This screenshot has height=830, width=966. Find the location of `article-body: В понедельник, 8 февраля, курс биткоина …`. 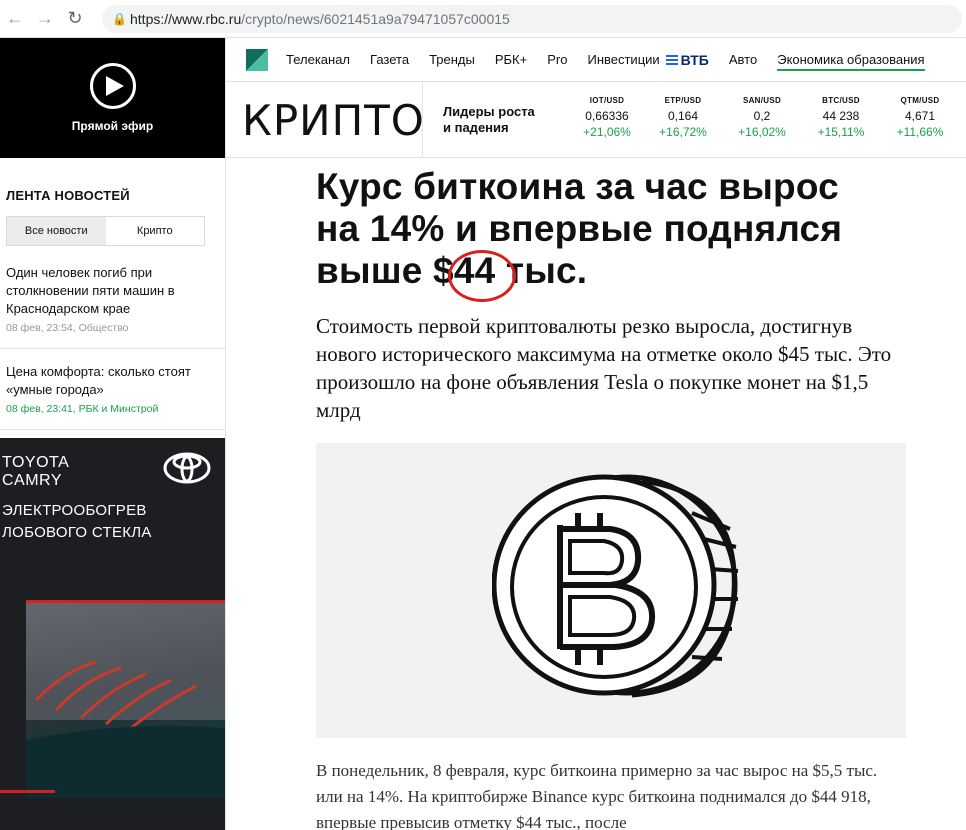

article-body: В понедельник, 8 февраля, курс биткоина … is located at coordinates (597, 795).